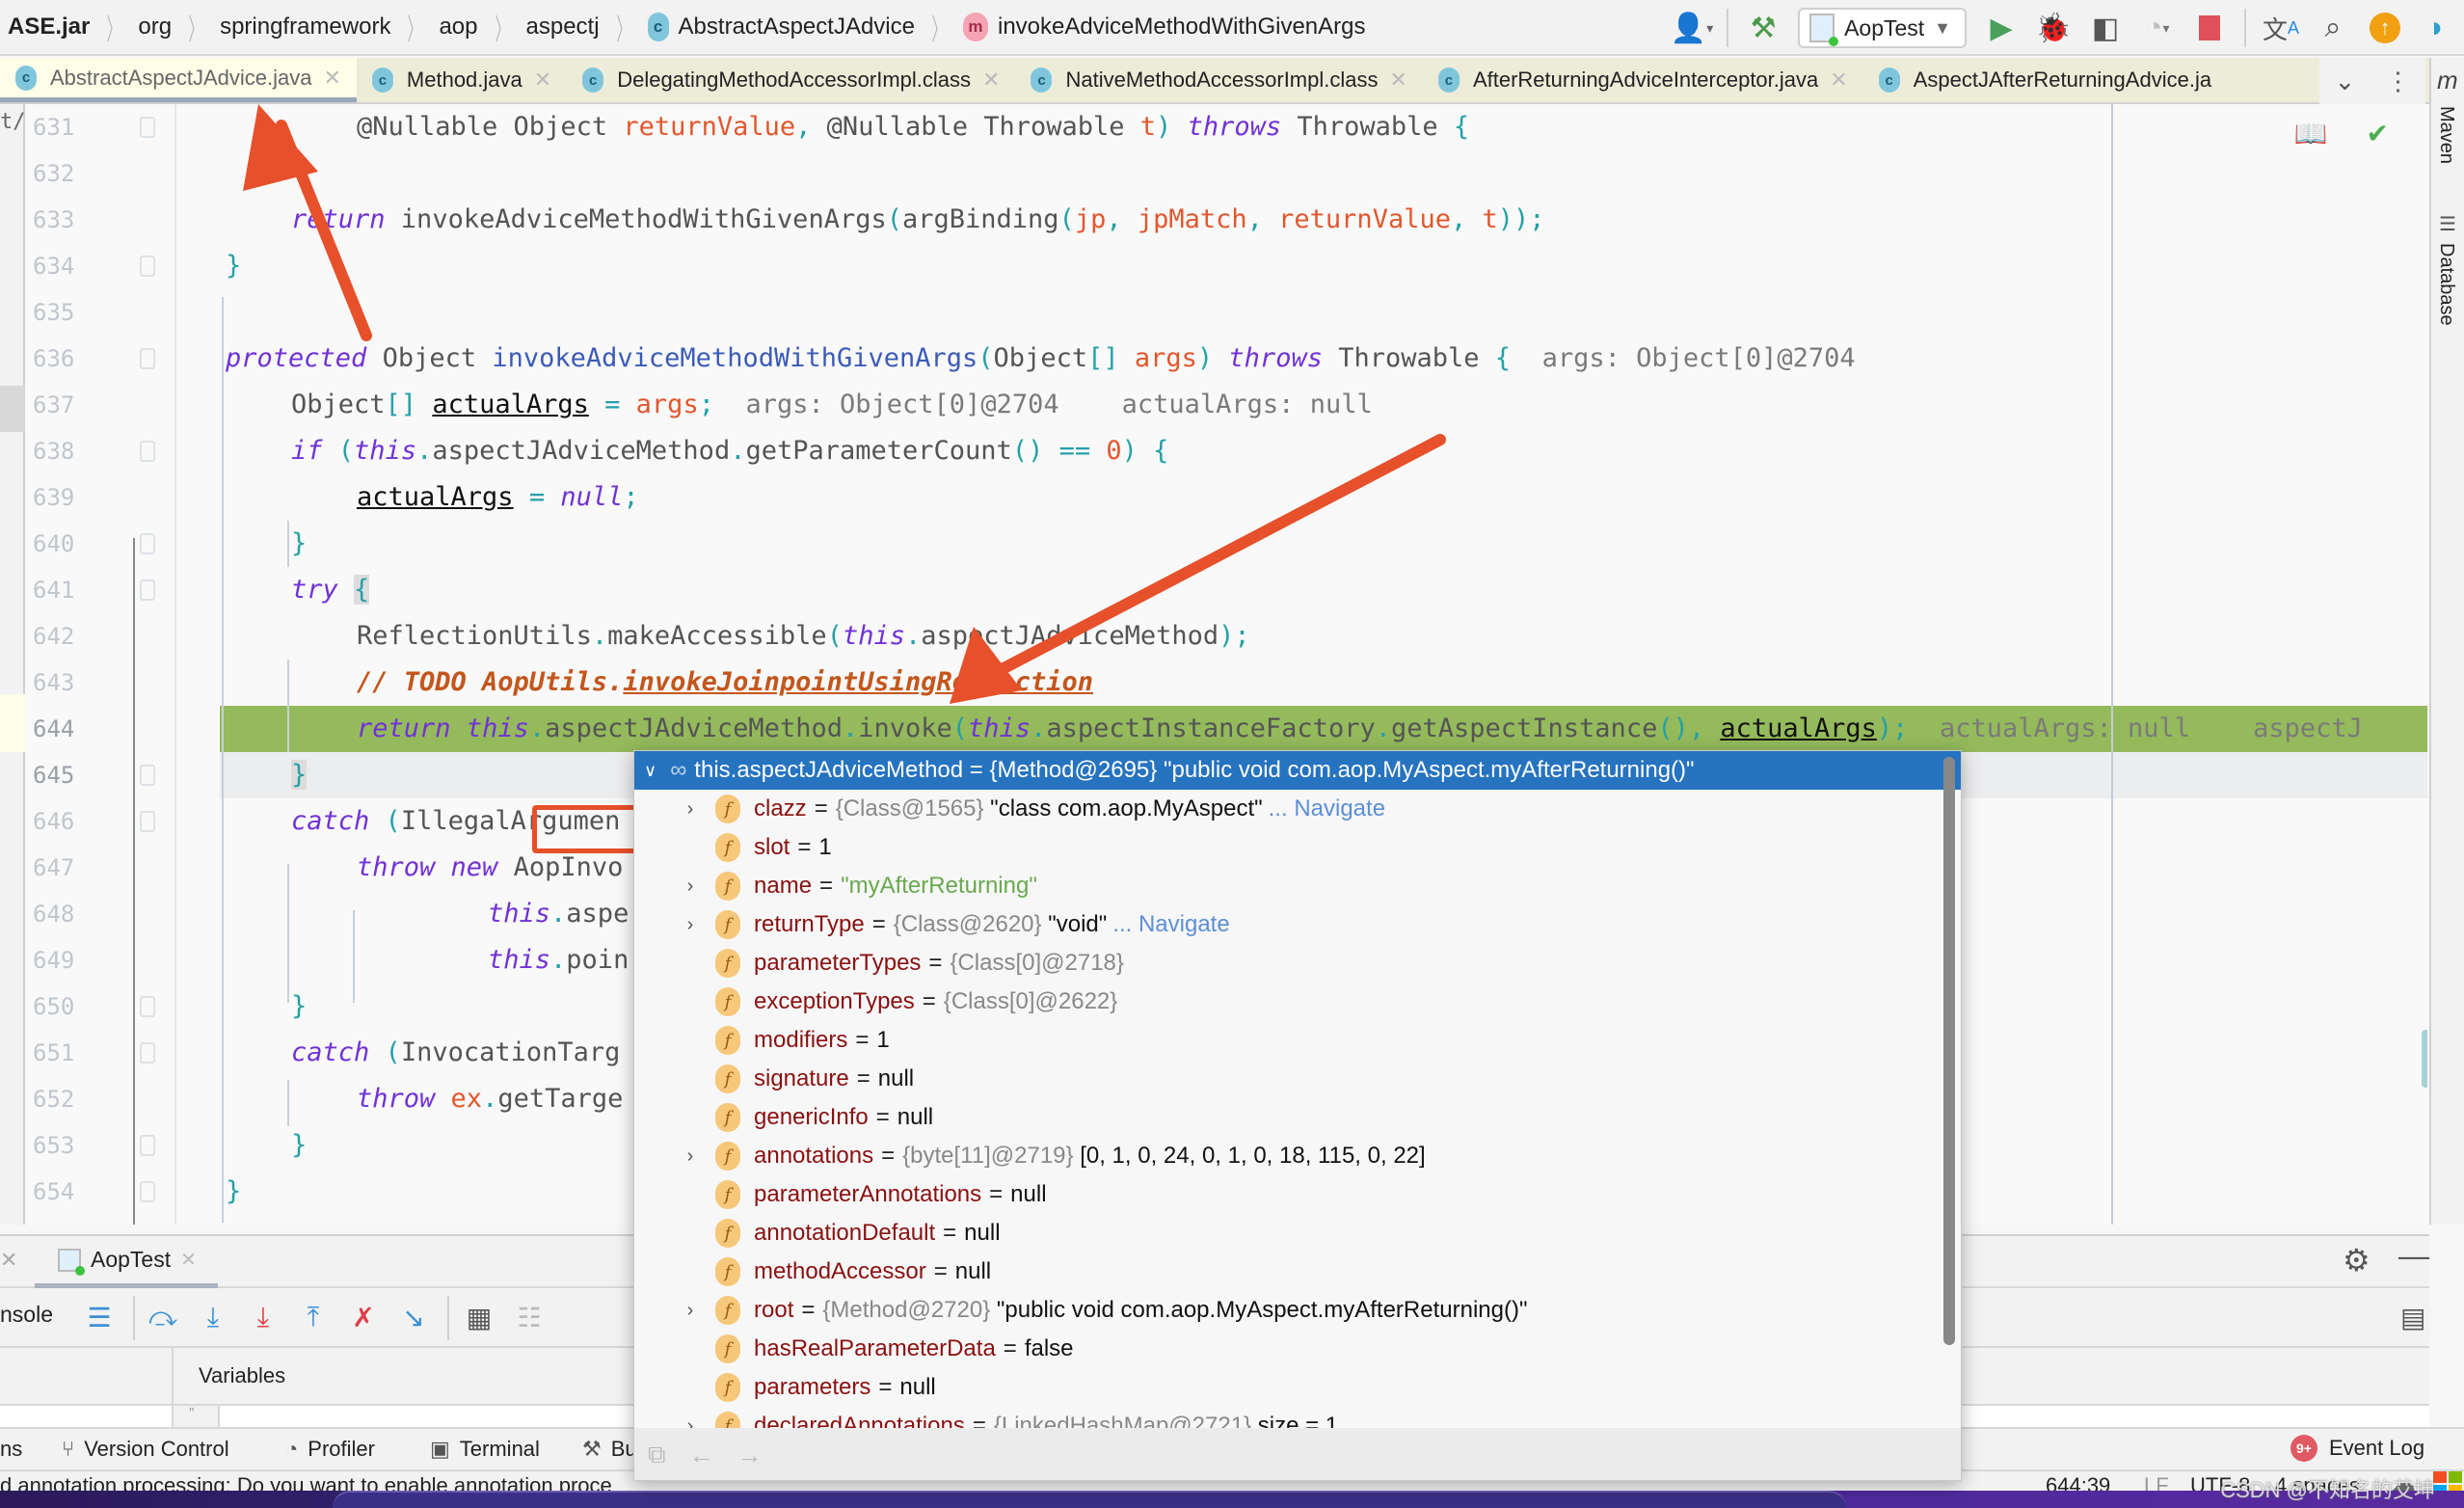 The width and height of the screenshot is (2464, 1508). What do you see at coordinates (657, 1455) in the screenshot?
I see `open-in-variables-icon: ⧉` at bounding box center [657, 1455].